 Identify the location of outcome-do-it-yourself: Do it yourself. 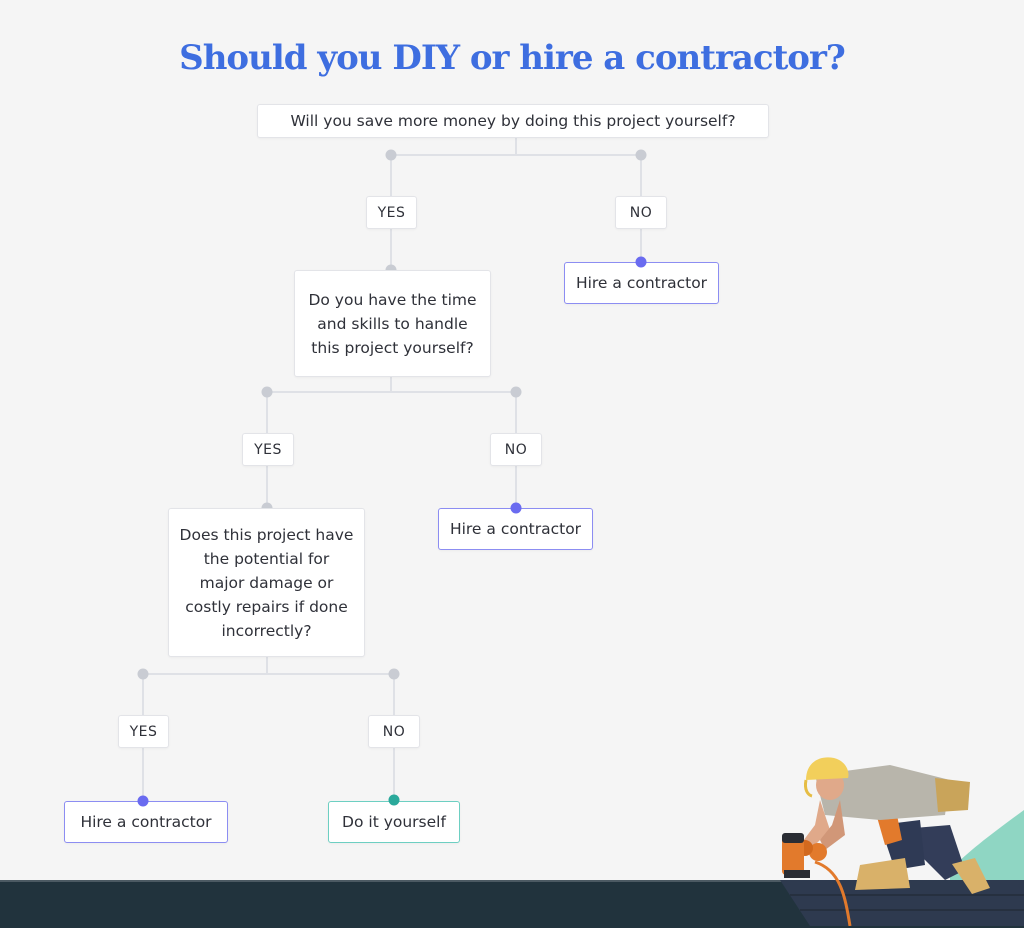
(394, 822).